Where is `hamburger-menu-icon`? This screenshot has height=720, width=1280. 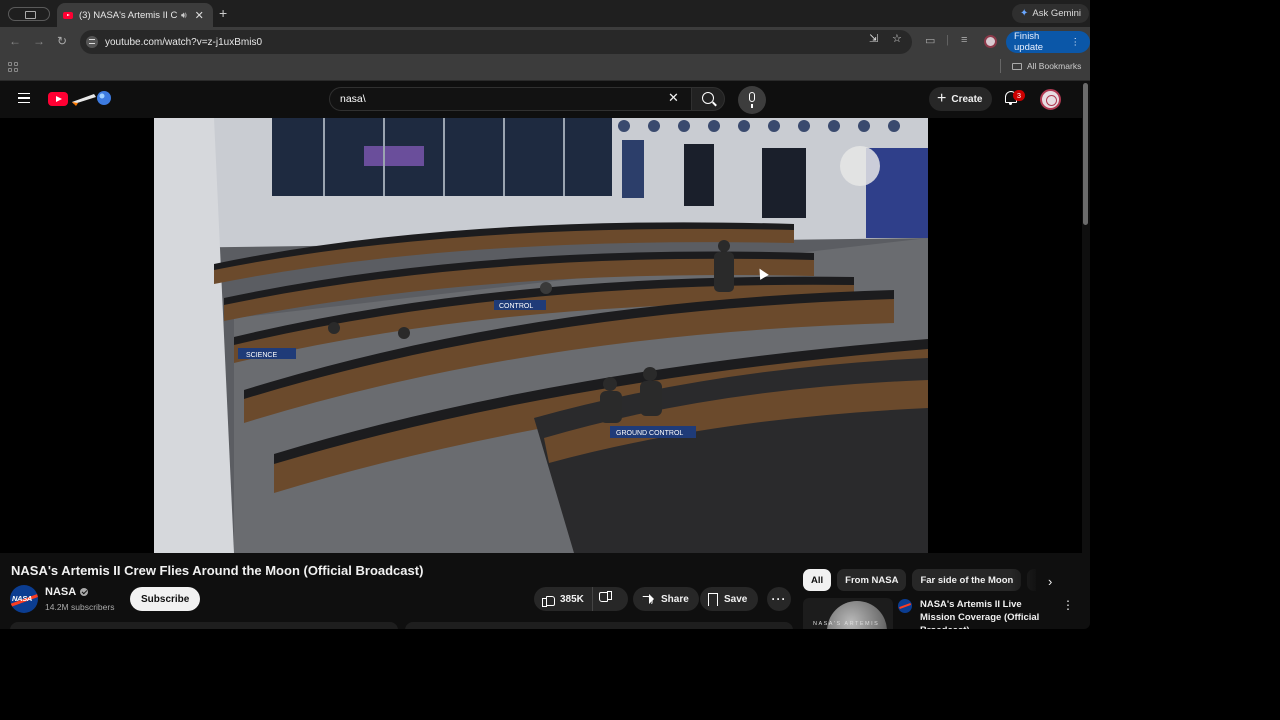
hamburger-menu-icon is located at coordinates (24, 98).